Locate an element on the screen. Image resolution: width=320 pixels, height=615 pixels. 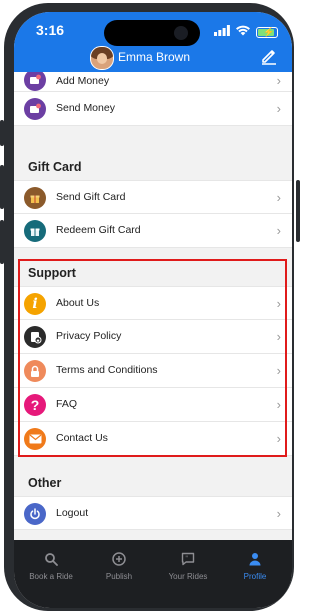
tab-label: Your Rides is located at coordinates (188, 576).